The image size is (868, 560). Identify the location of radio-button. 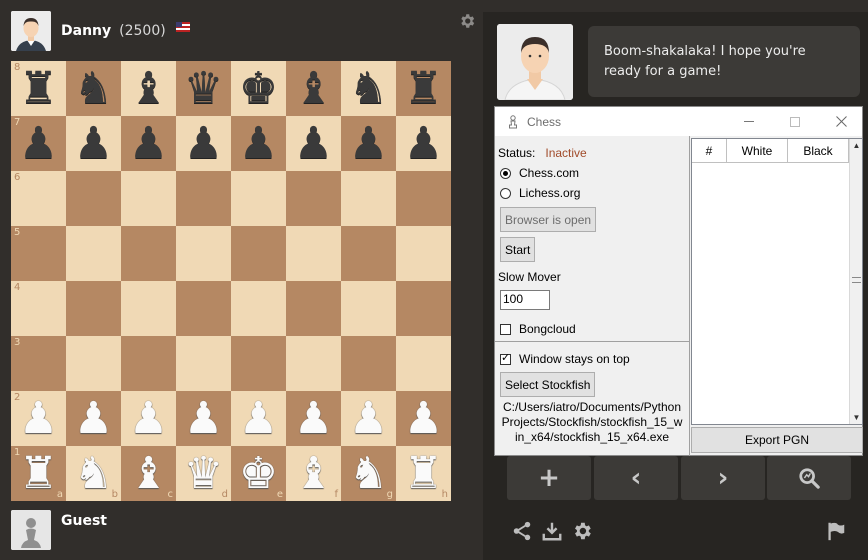
(505, 193).